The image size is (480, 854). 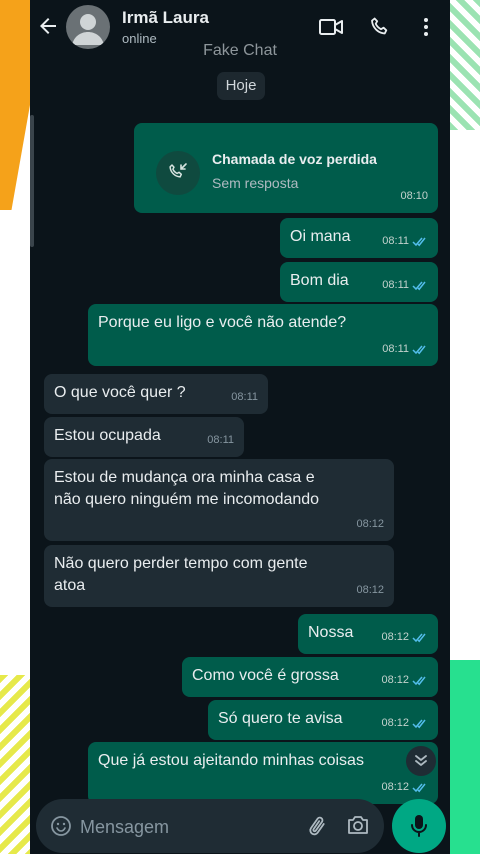 What do you see at coordinates (107, 435) in the screenshot?
I see `message-text: Estou ocupada` at bounding box center [107, 435].